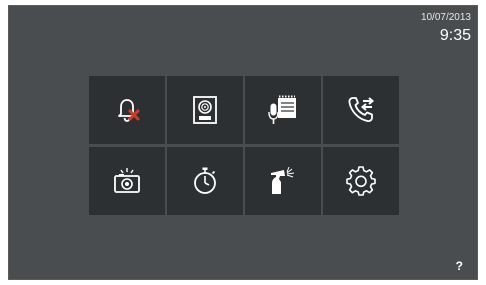 This screenshot has width=486, height=285. Describe the element at coordinates (455, 35) in the screenshot. I see `time-display: 9:35` at that location.